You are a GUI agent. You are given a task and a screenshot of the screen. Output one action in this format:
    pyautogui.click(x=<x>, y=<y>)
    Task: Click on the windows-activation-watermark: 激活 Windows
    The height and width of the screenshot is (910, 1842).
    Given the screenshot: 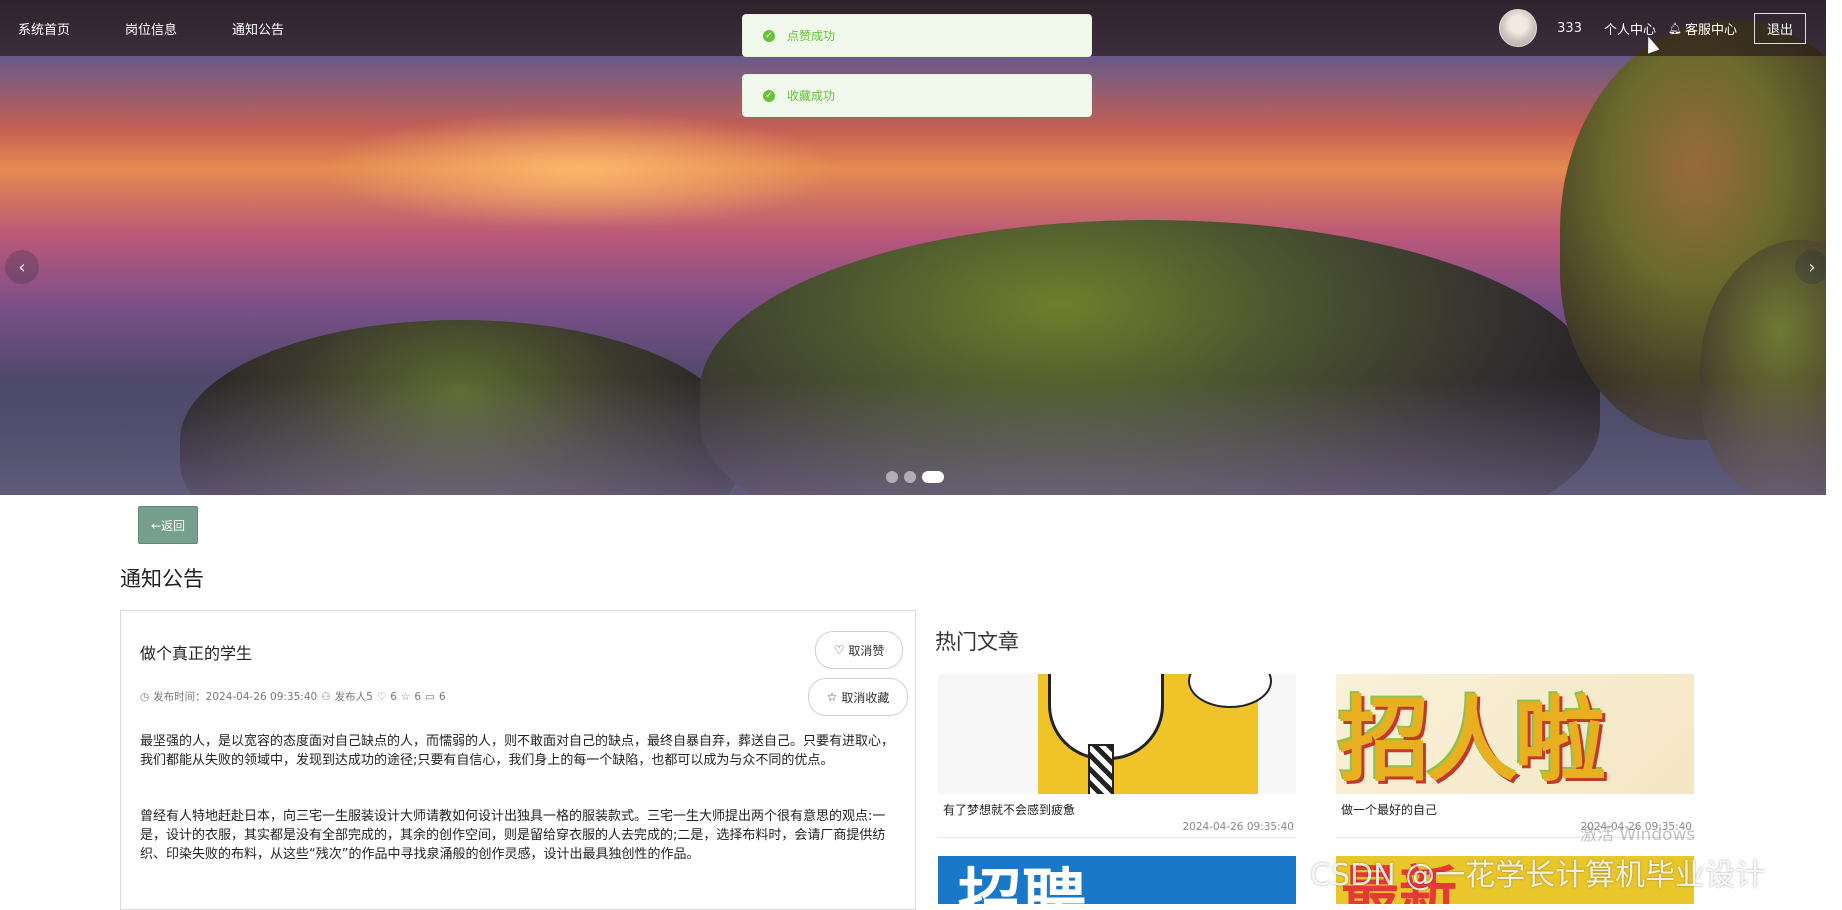 What is the action you would take?
    pyautogui.click(x=1638, y=835)
    